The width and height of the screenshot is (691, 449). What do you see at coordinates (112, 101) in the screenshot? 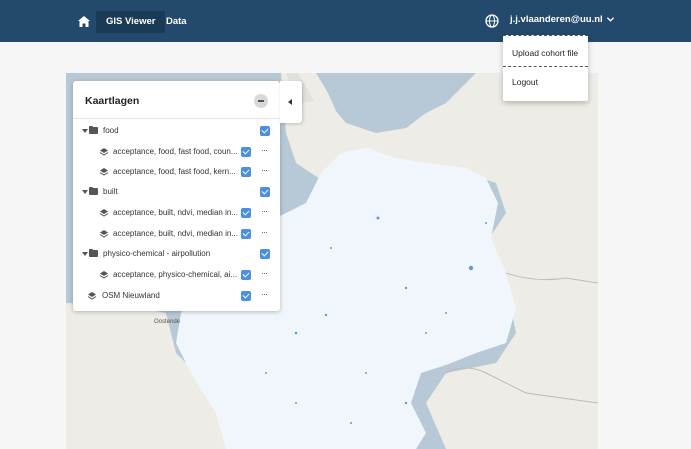
I see `layers-panel-title: Kaartlagen` at bounding box center [112, 101].